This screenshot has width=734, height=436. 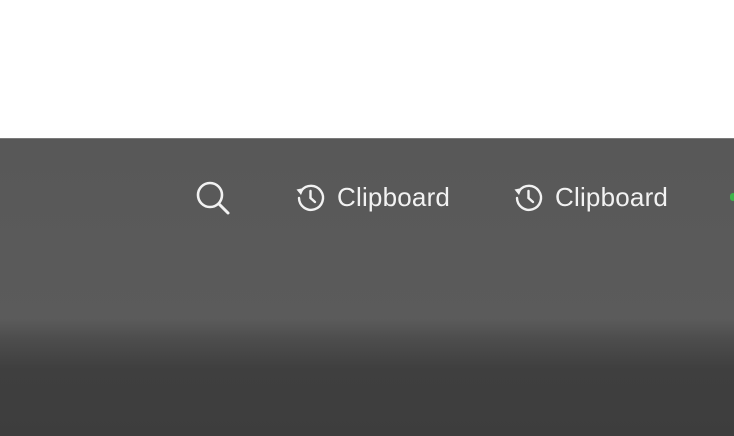 I want to click on search-icon, so click(x=213, y=198).